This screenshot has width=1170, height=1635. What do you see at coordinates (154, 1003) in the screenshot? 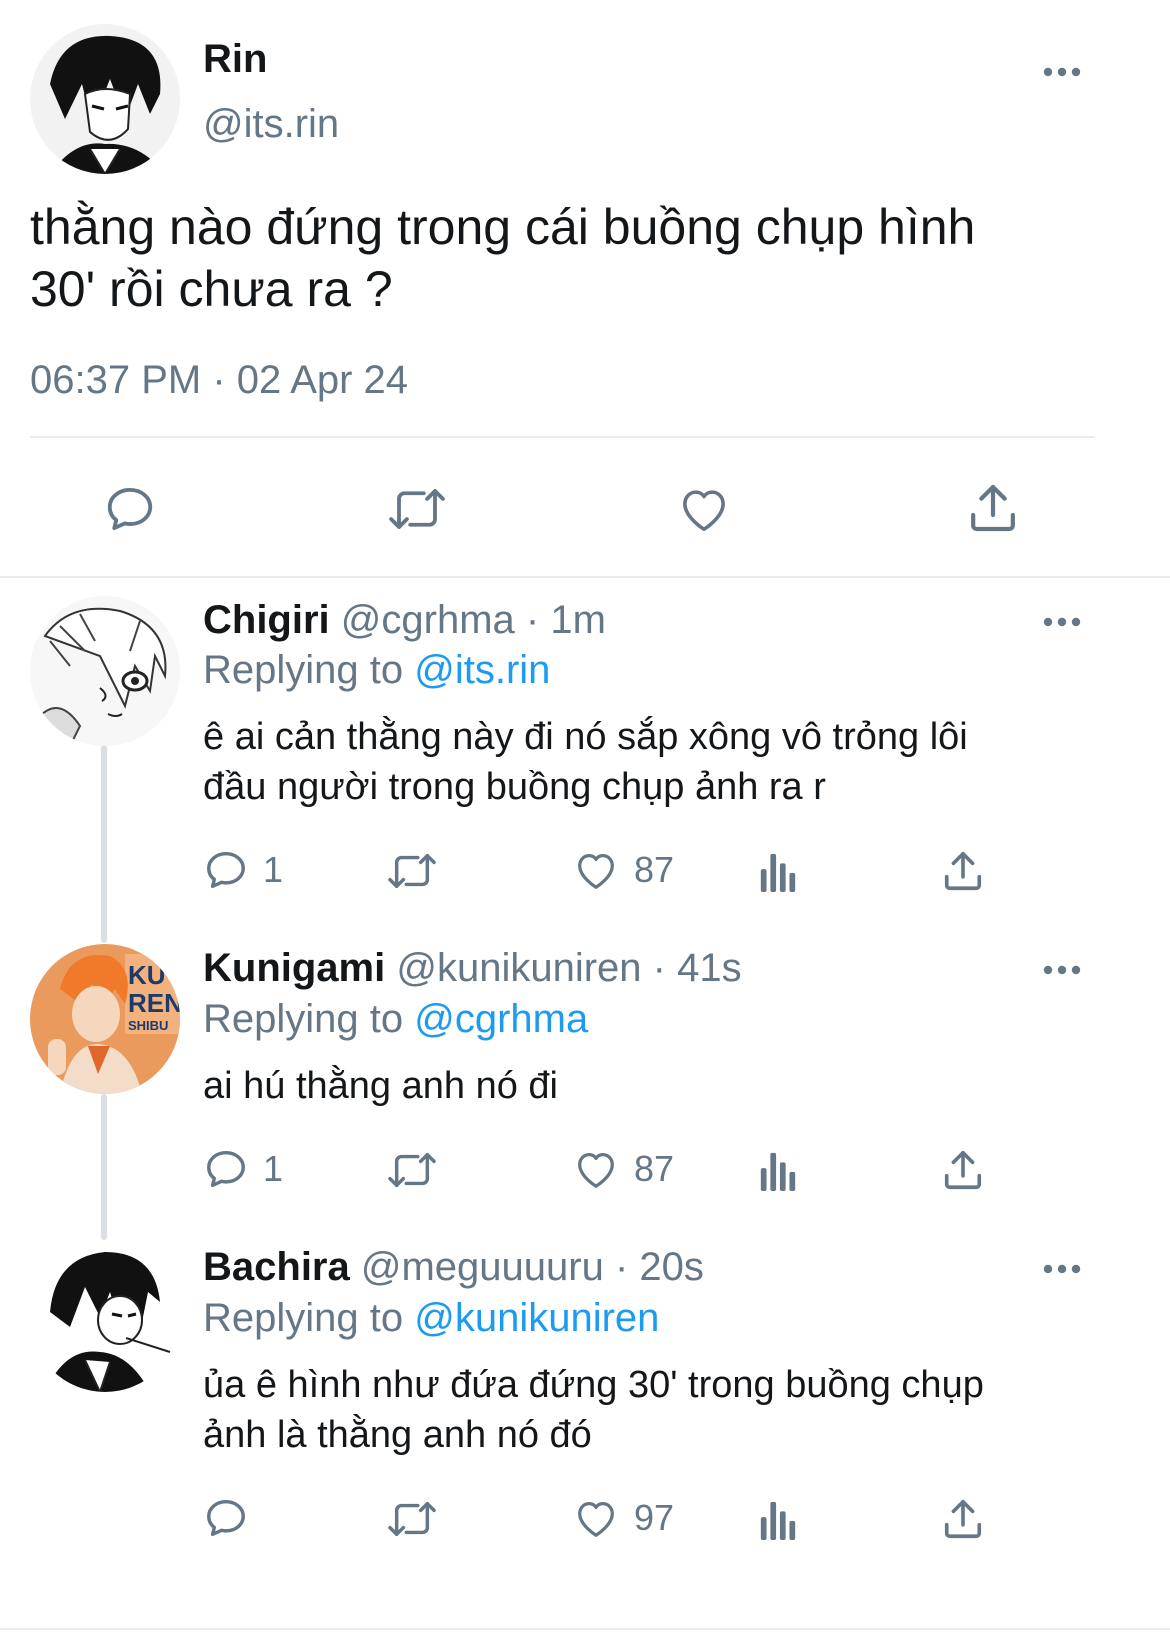
I see `svg-text: REN` at bounding box center [154, 1003].